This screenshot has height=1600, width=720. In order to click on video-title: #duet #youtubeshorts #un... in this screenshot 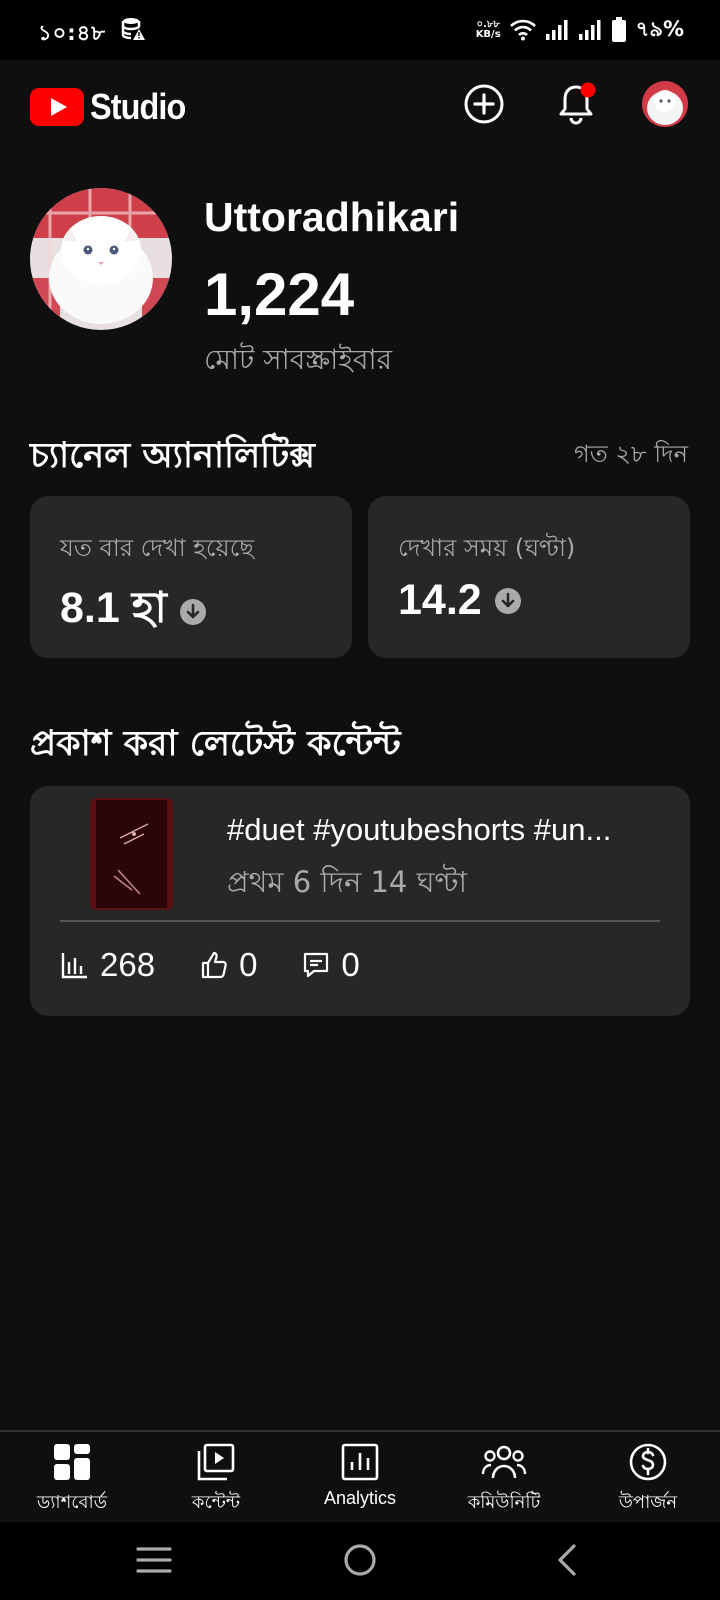, I will do `click(447, 830)`.